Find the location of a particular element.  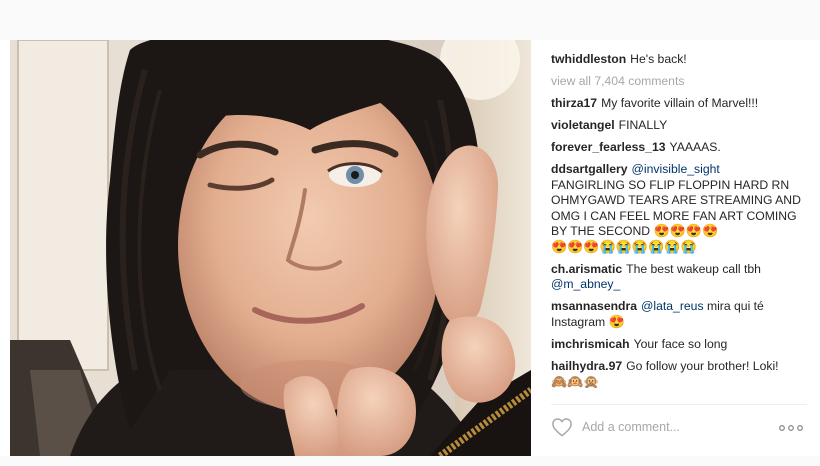

caption-text: He's back! is located at coordinates (658, 59).